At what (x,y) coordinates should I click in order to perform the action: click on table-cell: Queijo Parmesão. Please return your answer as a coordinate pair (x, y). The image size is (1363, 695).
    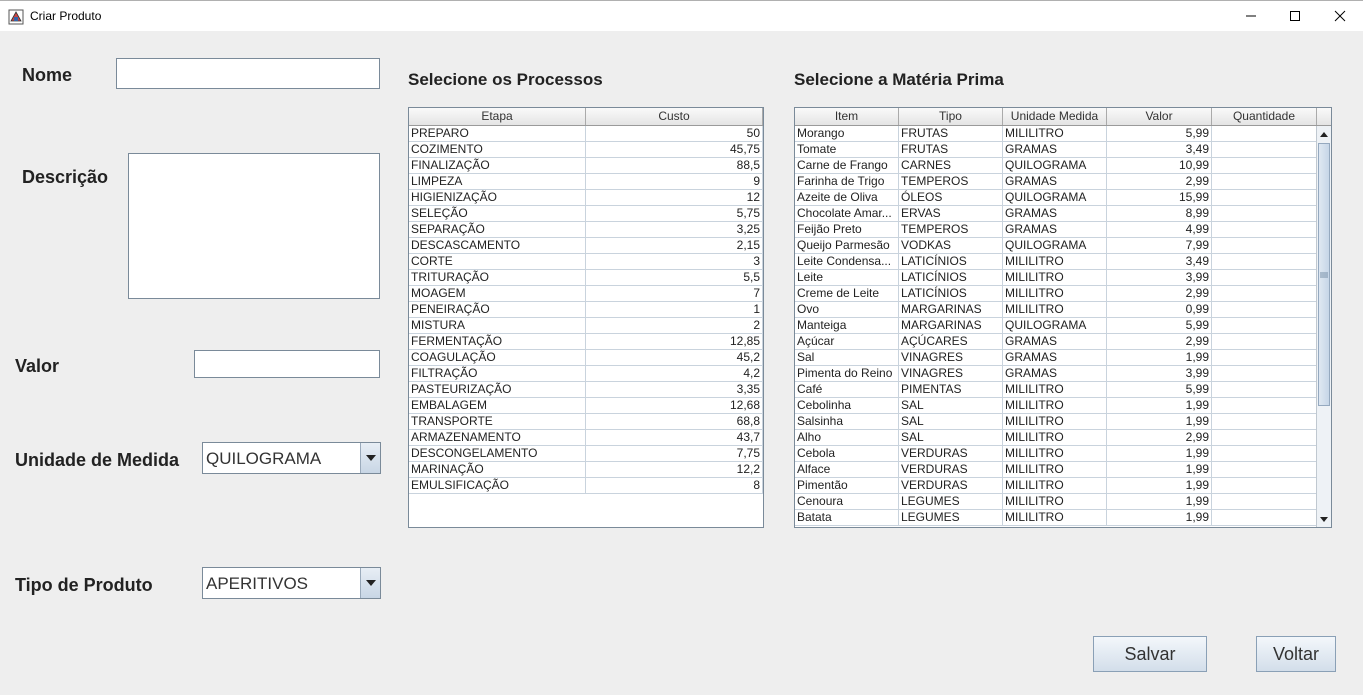
    Looking at the image, I should click on (847, 245).